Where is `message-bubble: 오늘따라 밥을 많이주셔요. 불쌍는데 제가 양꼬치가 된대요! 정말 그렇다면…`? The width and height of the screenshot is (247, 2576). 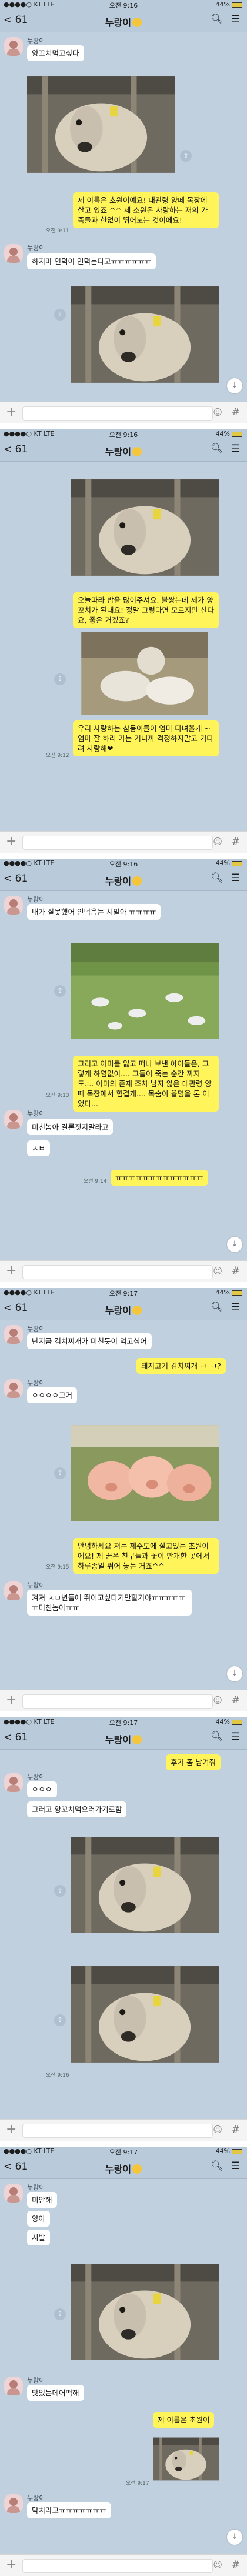
message-bubble: 오늘따라 밥을 많이주셔요. 불쌍는데 제가 양꼬치가 된대요! 정말 그렇다면… is located at coordinates (146, 610).